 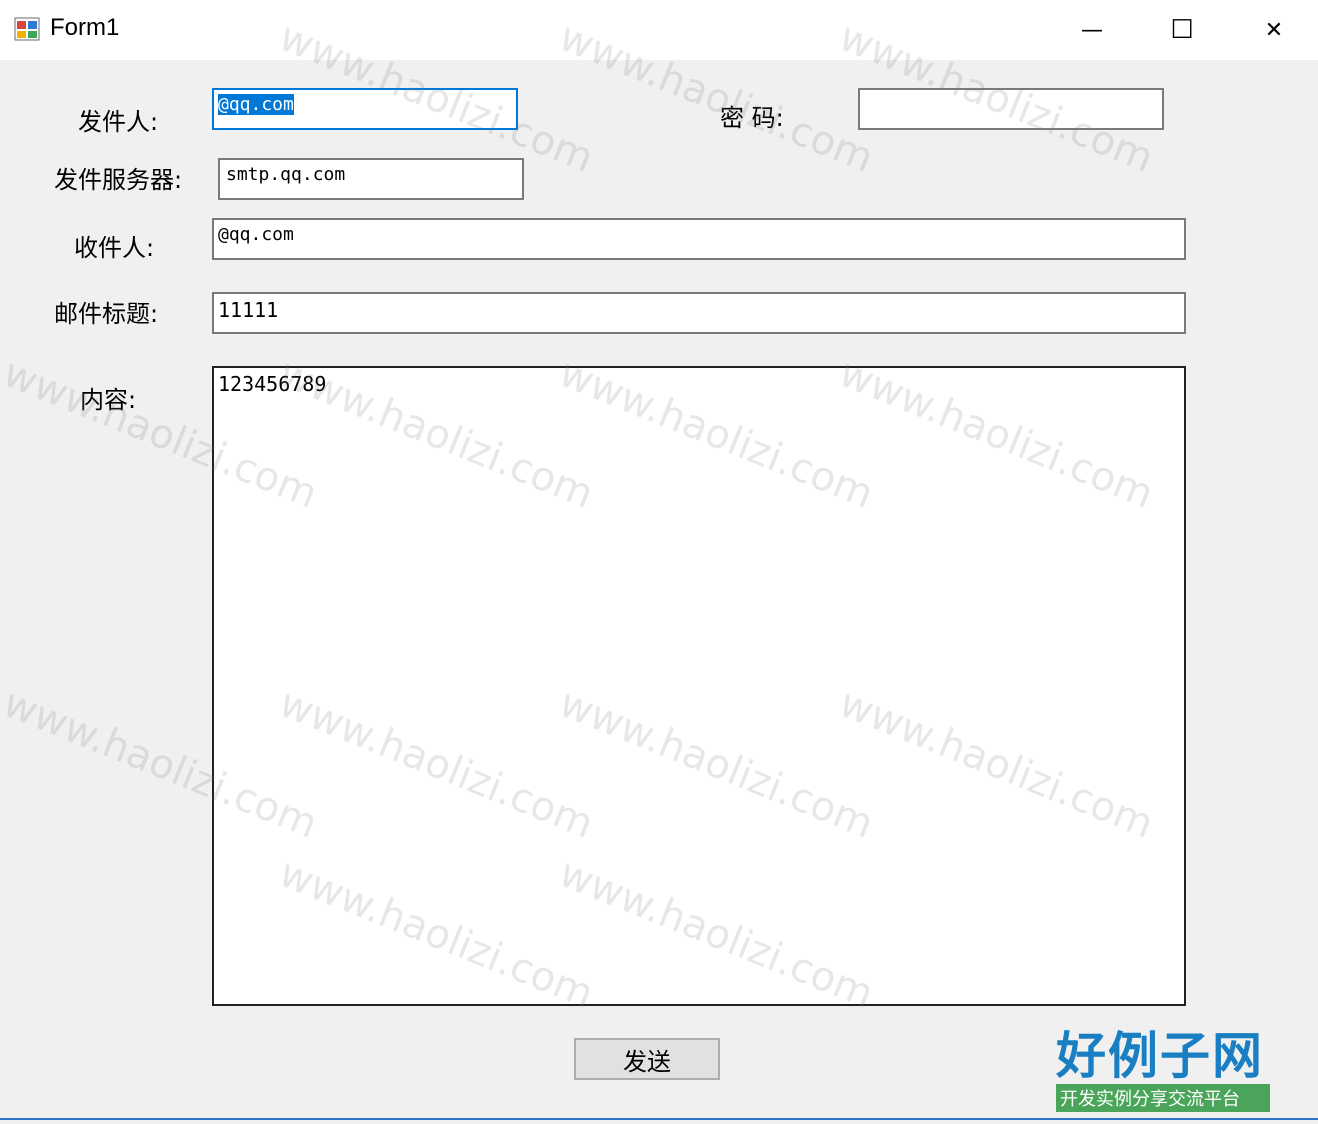 I want to click on password-label: 密 码:, so click(x=752, y=118).